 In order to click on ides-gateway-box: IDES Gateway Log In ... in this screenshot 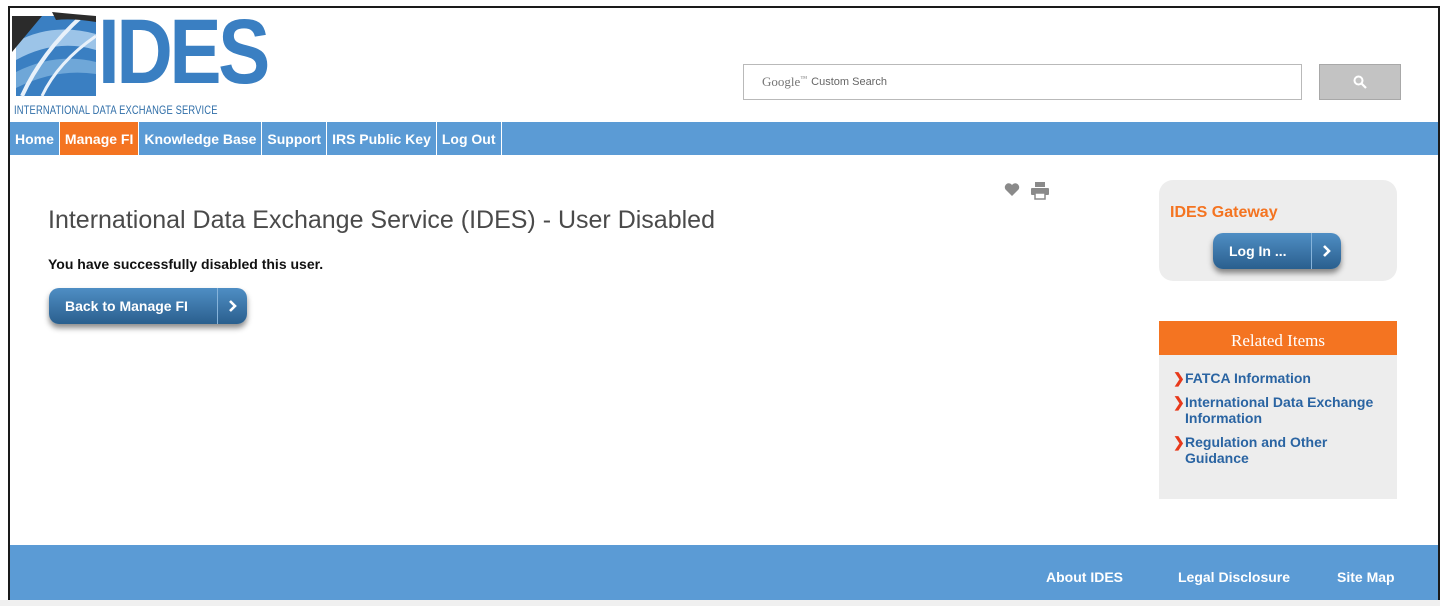, I will do `click(1278, 230)`.